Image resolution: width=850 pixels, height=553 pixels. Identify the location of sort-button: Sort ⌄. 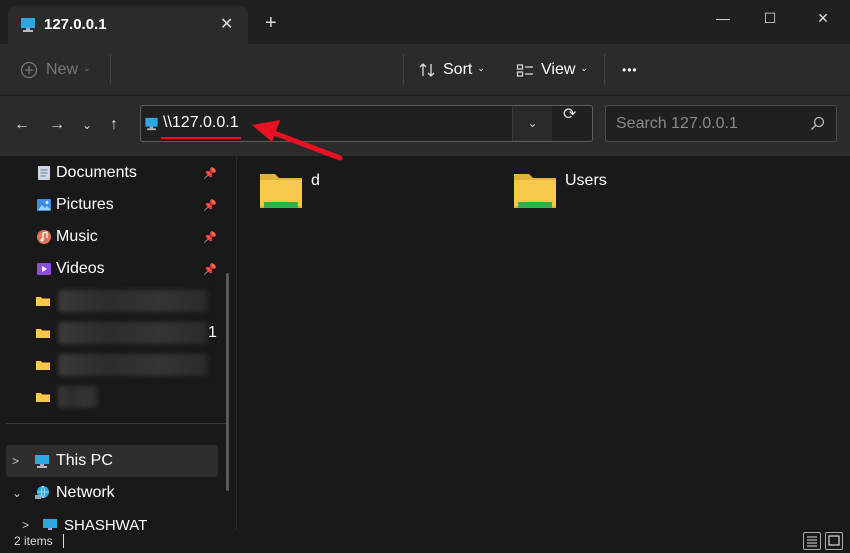
(451, 70).